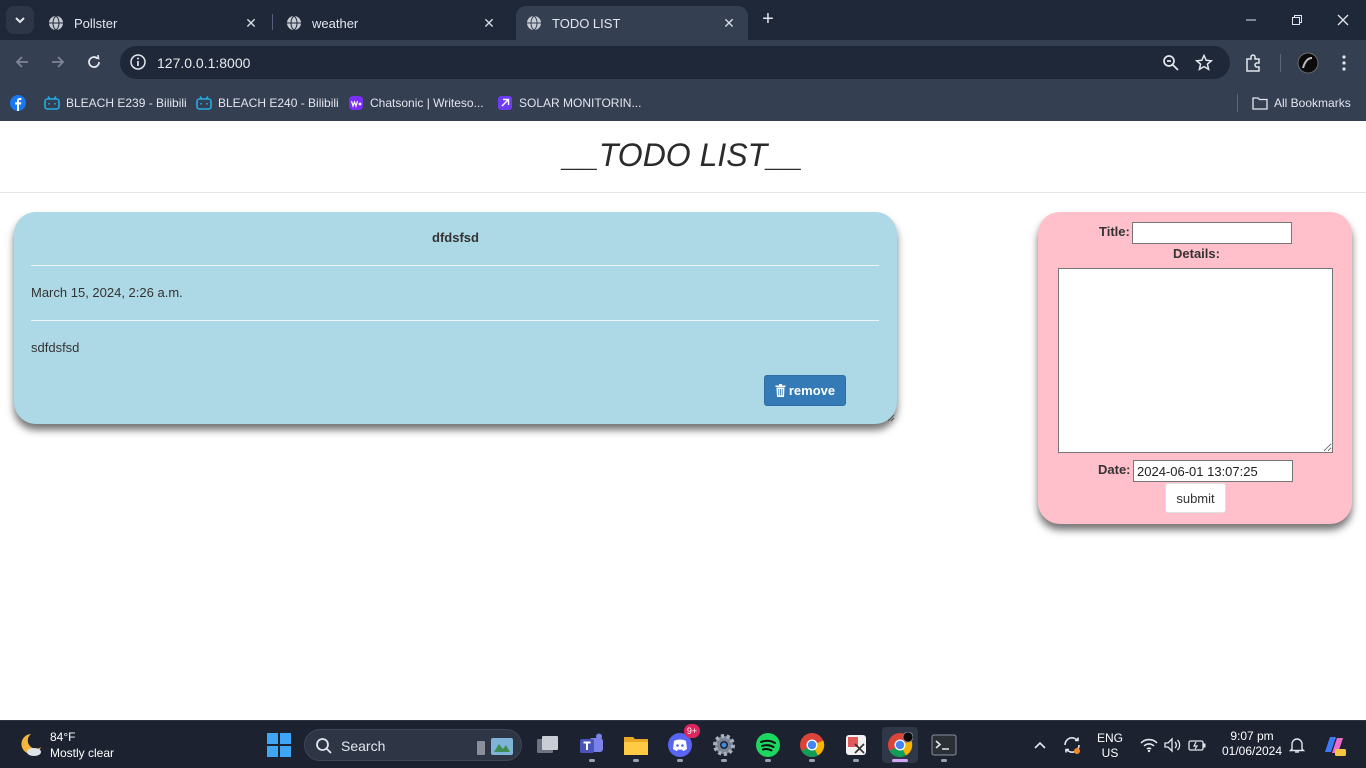 The width and height of the screenshot is (1366, 768). I want to click on windows-logo-icon, so click(279, 745).